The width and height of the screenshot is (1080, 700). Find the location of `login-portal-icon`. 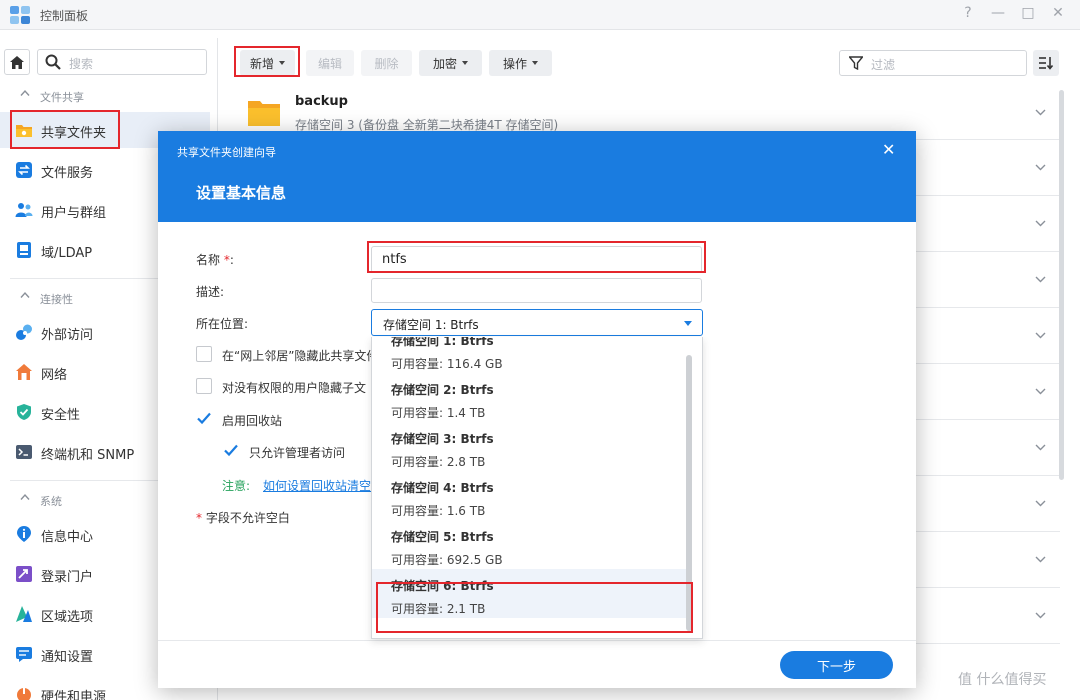

login-portal-icon is located at coordinates (24, 574).